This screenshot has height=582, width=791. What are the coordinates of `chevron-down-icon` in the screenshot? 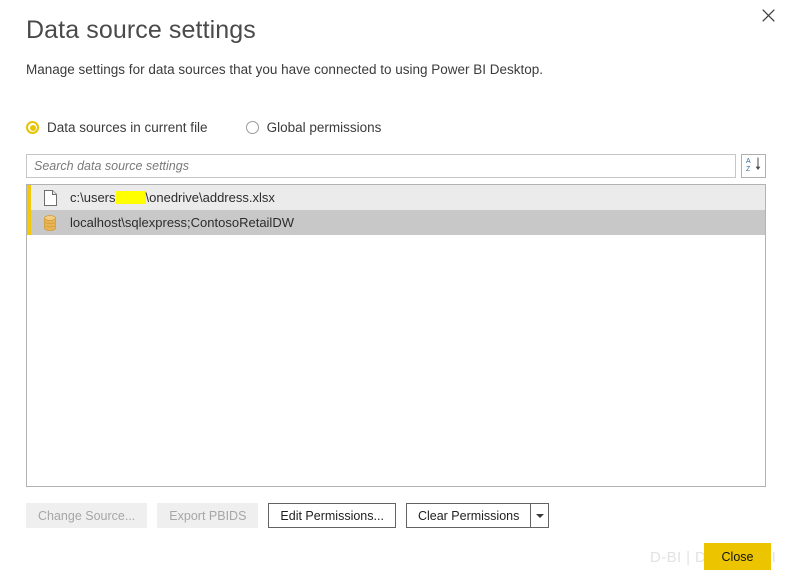 It's located at (539, 515).